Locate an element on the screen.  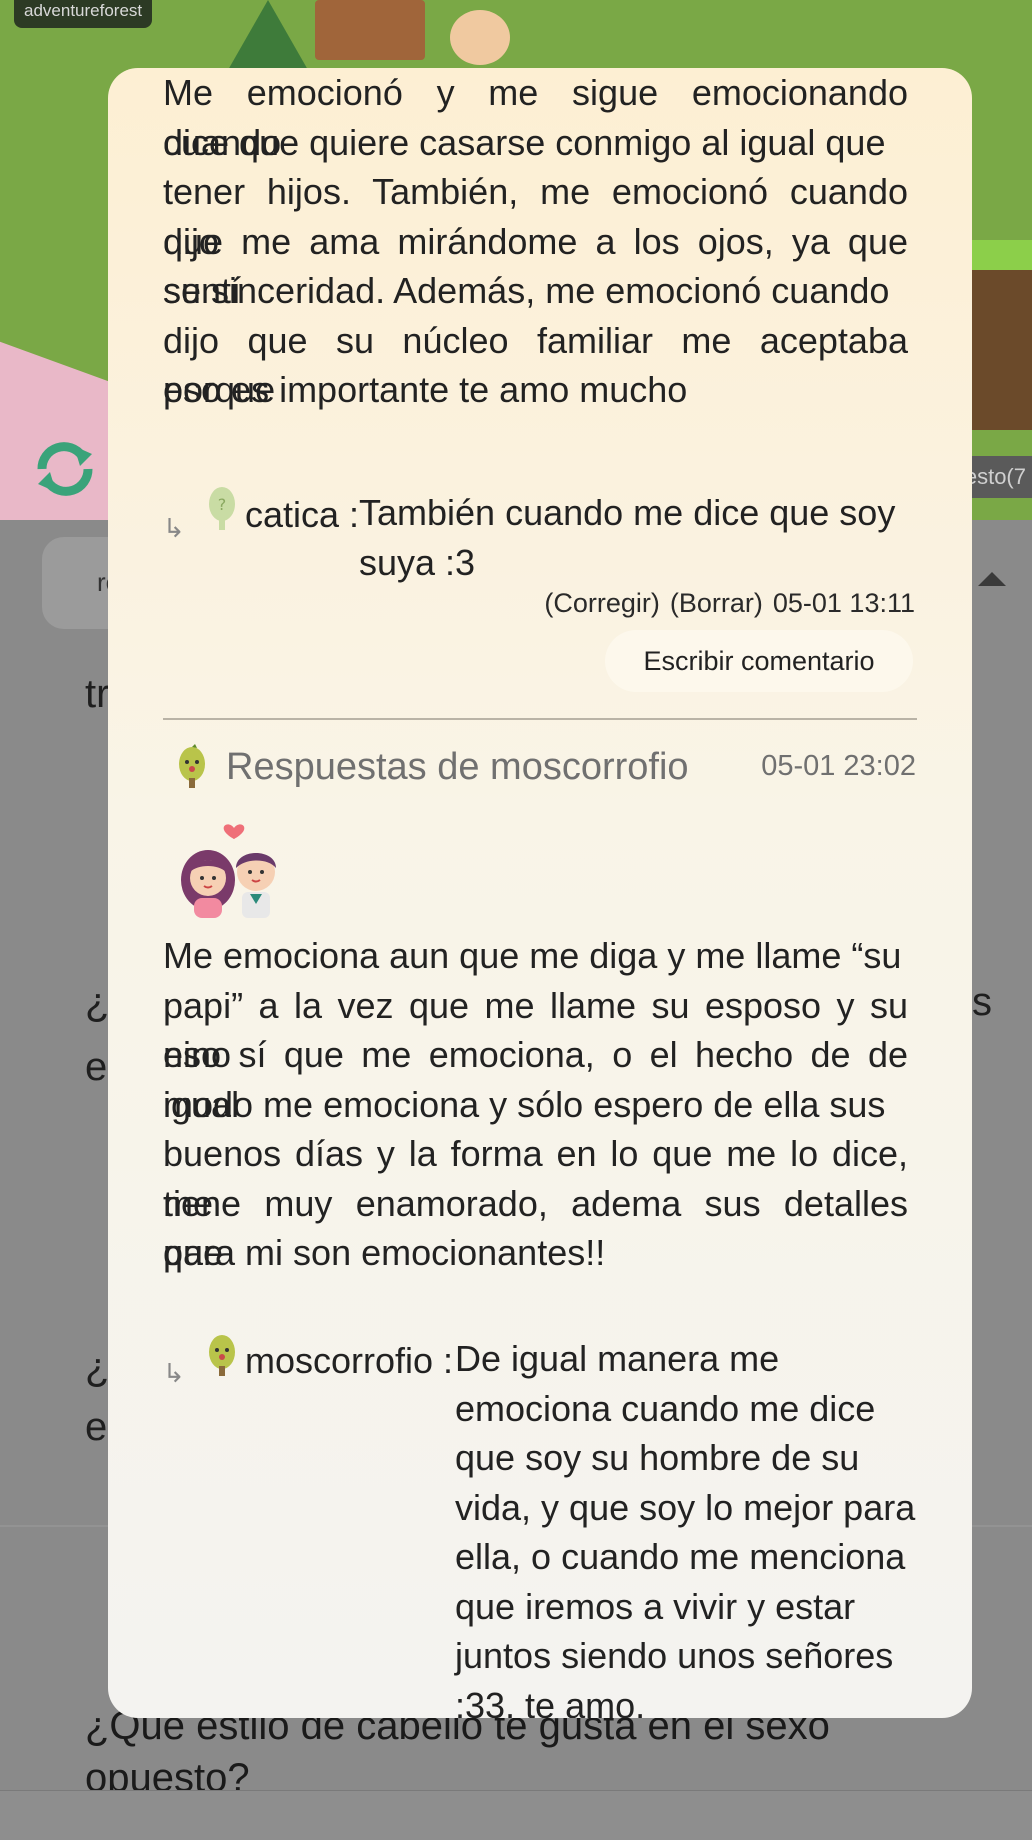
write-comment-button: Escribir comentario is located at coordinates (759, 661).